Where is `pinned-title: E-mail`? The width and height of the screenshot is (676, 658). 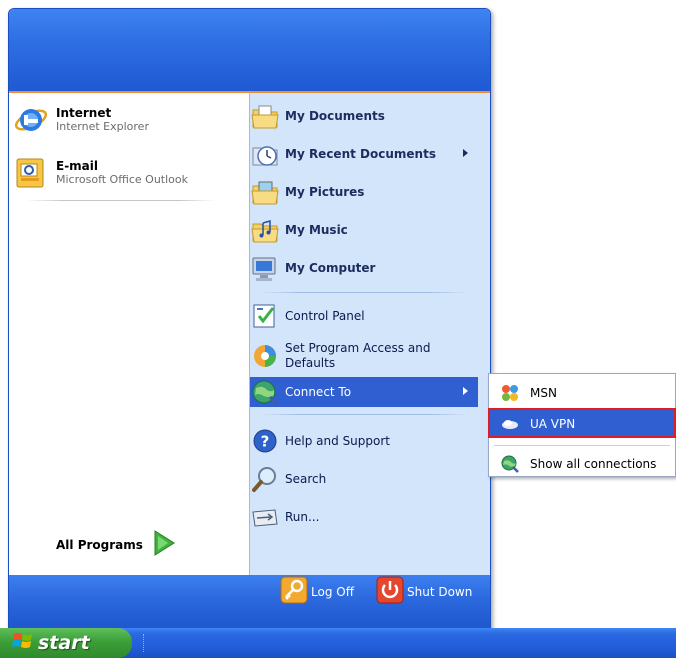 pinned-title: E-mail is located at coordinates (77, 166).